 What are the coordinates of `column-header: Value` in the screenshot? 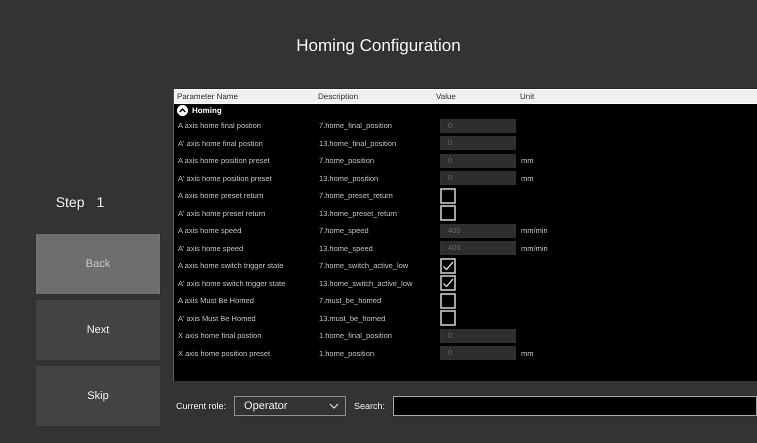 It's located at (478, 96).